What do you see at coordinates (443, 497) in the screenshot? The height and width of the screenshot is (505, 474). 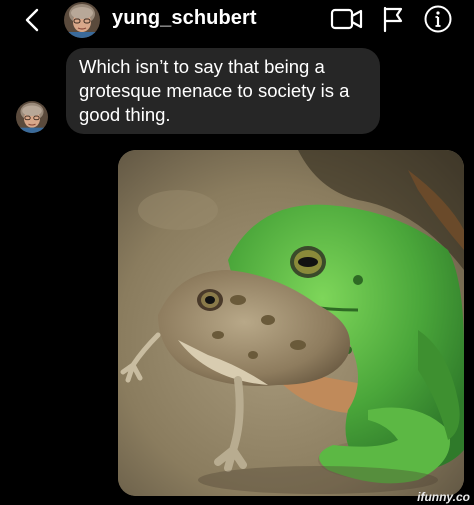 I see `watermark: ifunny.co` at bounding box center [443, 497].